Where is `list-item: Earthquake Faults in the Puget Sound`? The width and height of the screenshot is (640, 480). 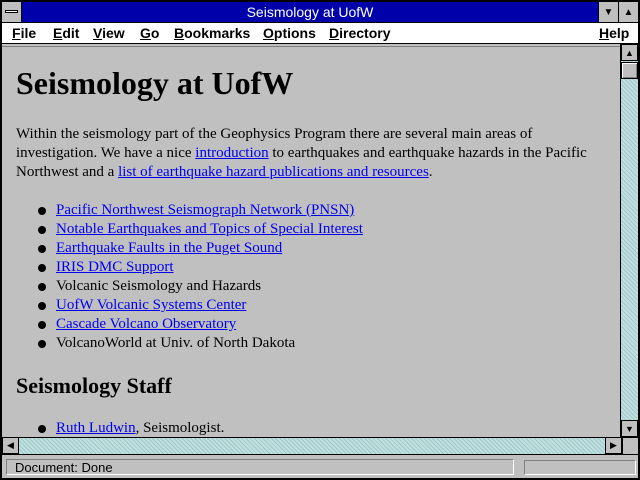 list-item: Earthquake Faults in the Puget Sound is located at coordinates (189, 248).